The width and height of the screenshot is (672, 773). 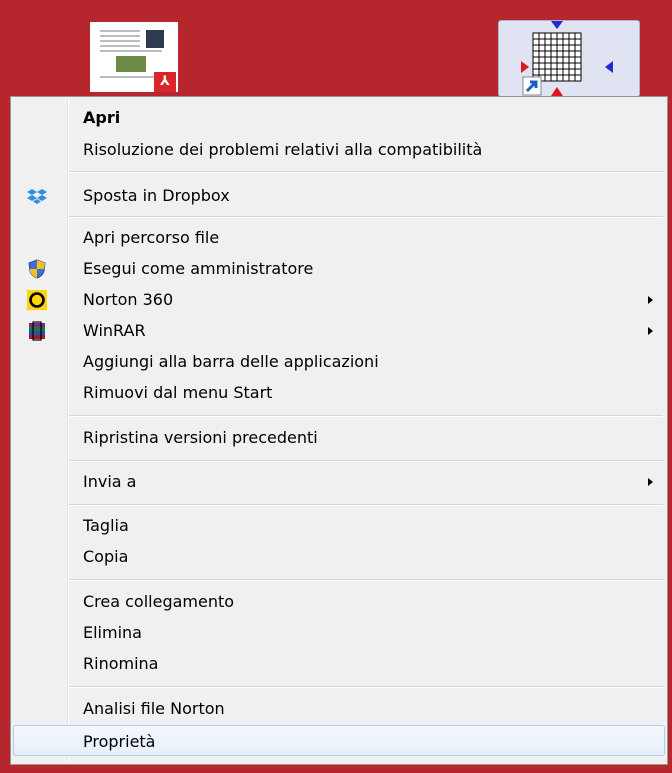 I want to click on menu-item-send-to: Invia a, so click(x=339, y=481).